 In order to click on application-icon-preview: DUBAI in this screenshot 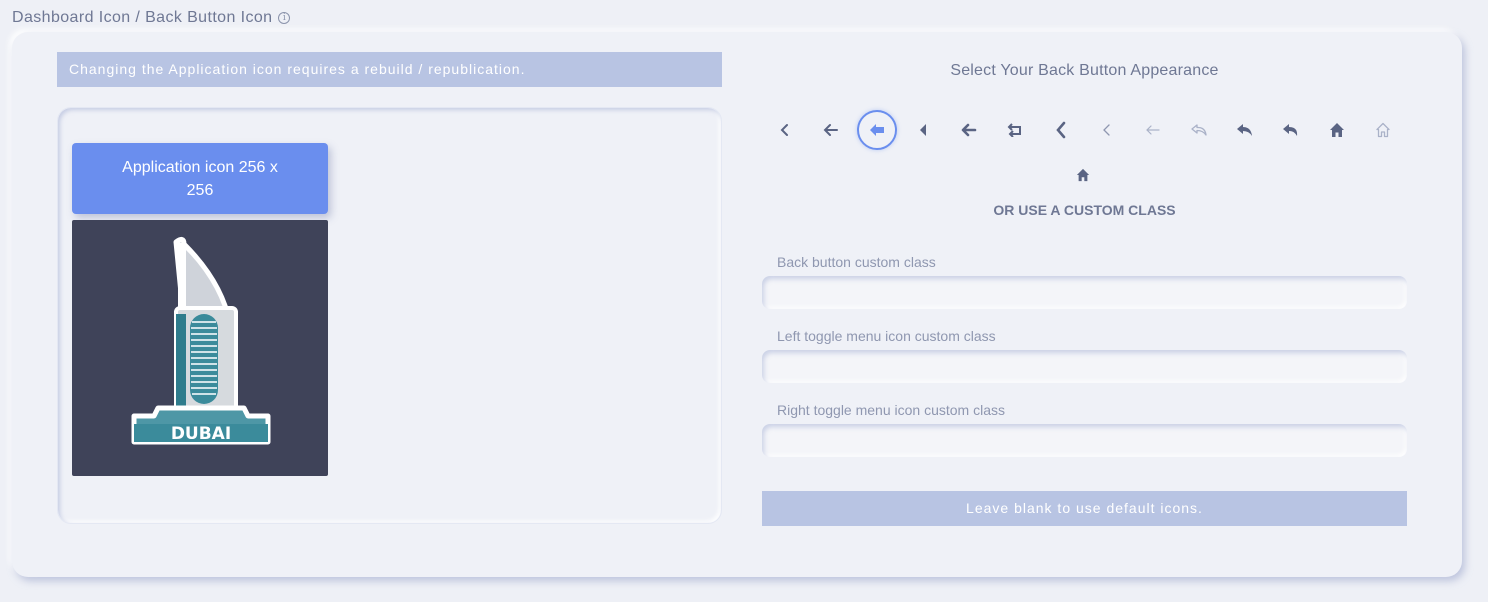, I will do `click(200, 348)`.